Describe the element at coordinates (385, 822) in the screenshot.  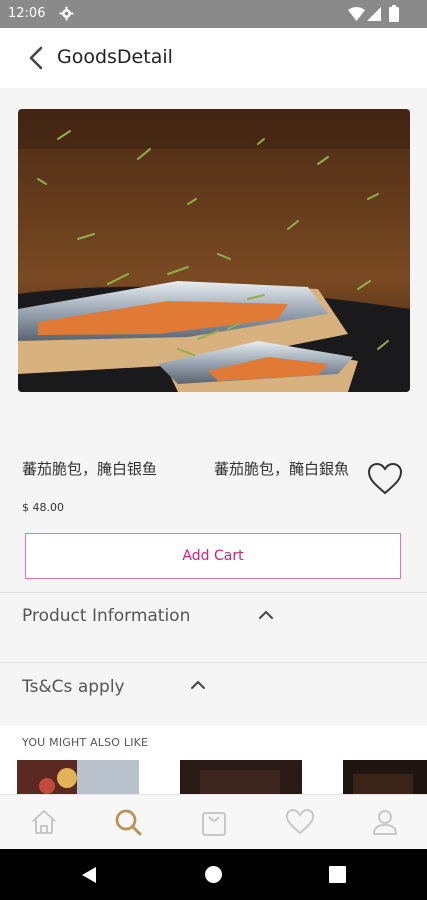
I see `user-icon` at that location.